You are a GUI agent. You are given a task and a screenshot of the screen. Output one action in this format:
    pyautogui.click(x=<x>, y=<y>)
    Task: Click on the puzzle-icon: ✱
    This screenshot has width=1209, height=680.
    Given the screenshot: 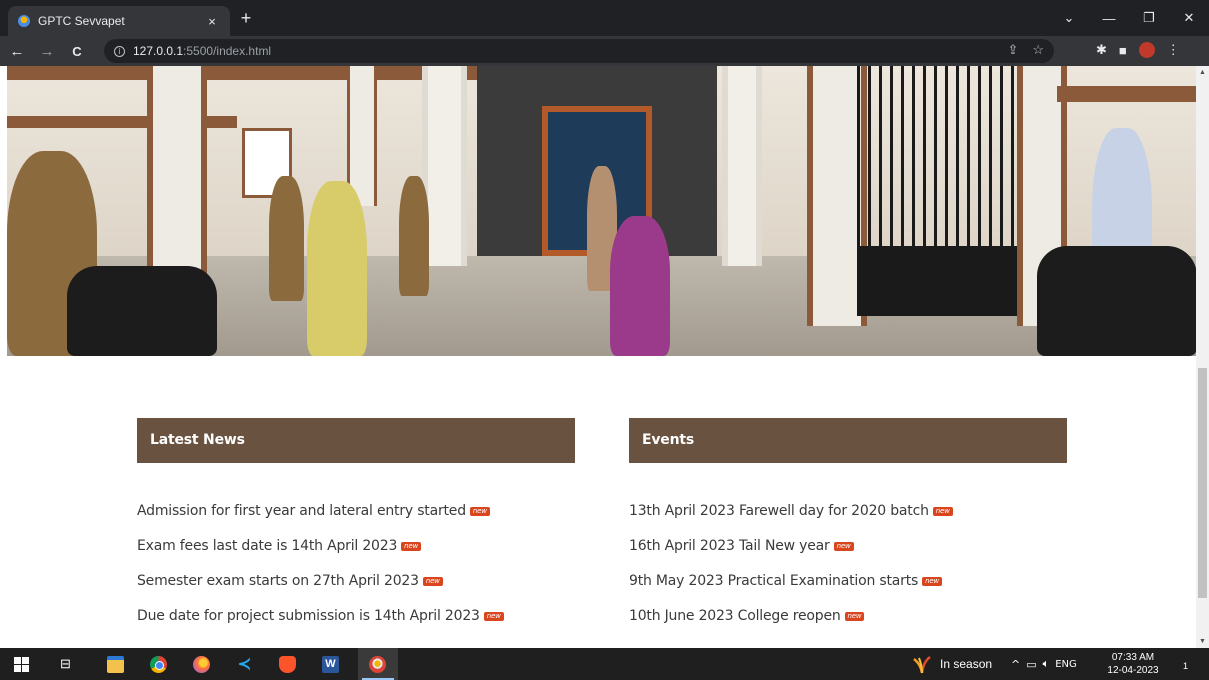 What is the action you would take?
    pyautogui.click(x=1101, y=50)
    